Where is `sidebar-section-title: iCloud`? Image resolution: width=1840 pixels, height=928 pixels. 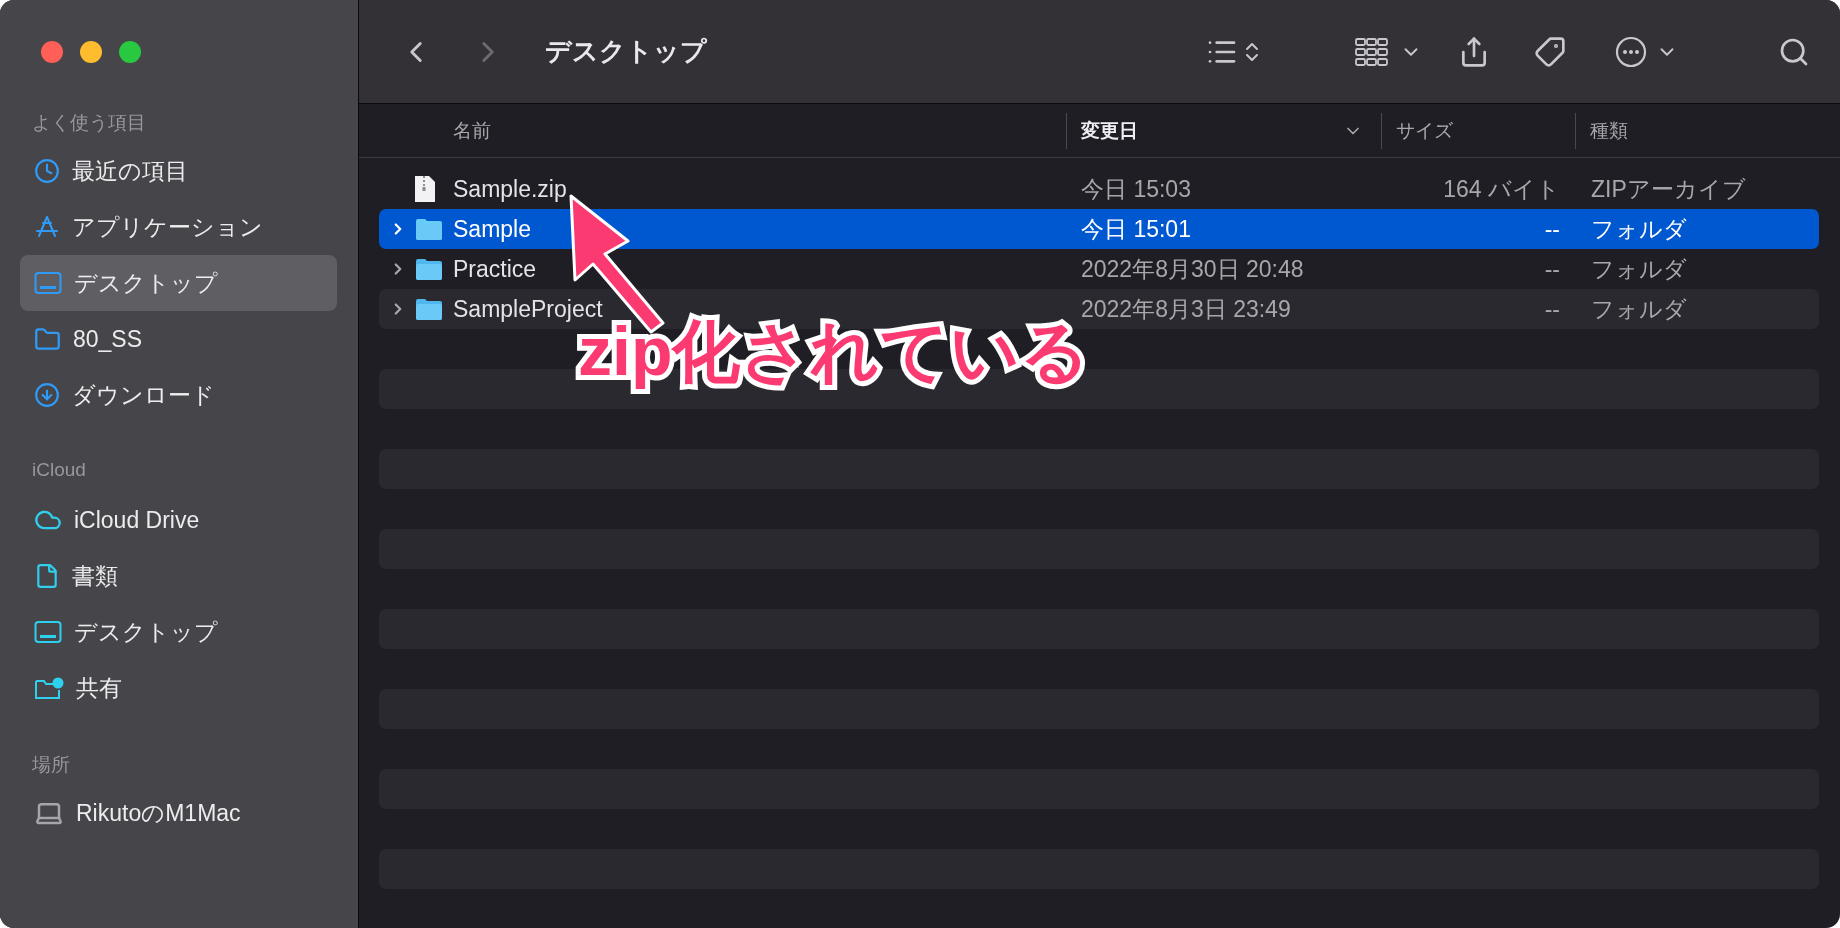 sidebar-section-title: iCloud is located at coordinates (59, 470).